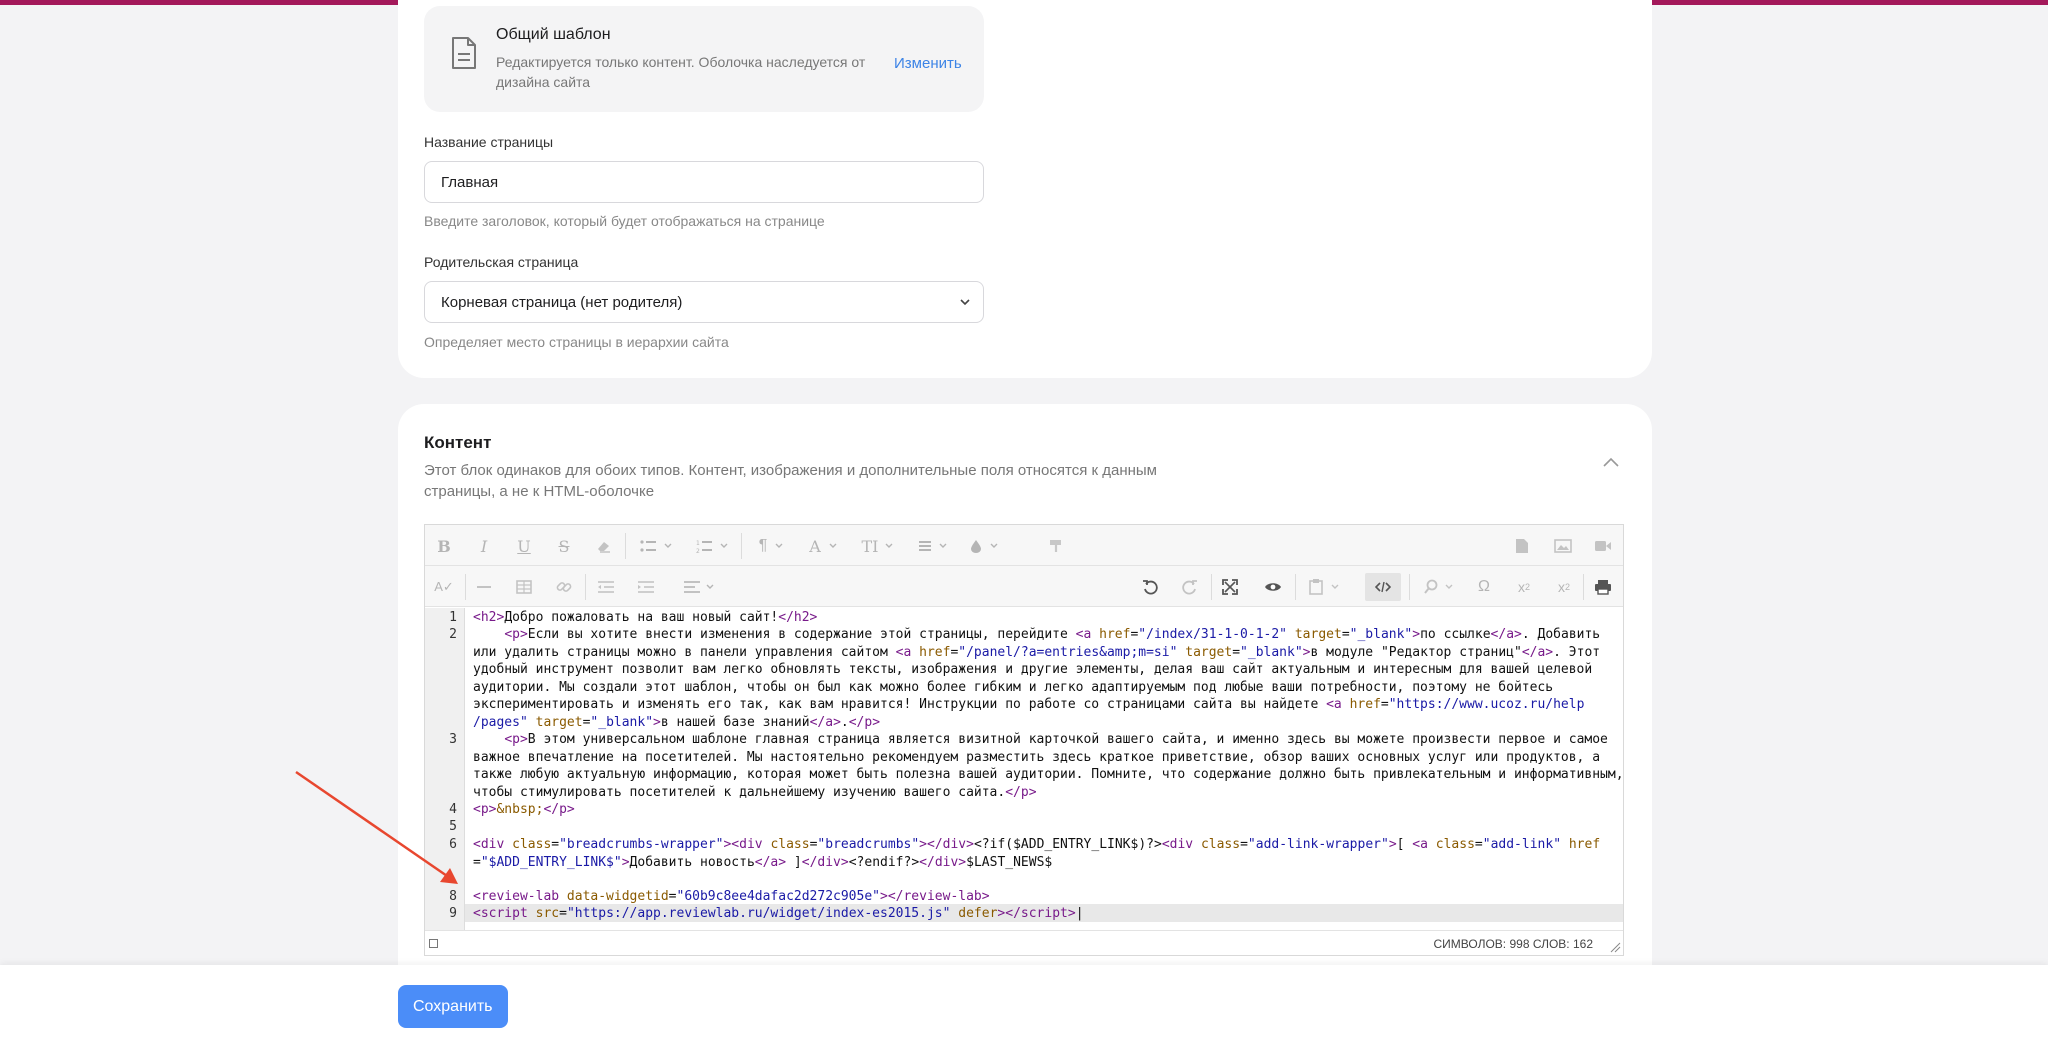  Describe the element at coordinates (704, 302) in the screenshot. I see `parent-page-select: Корневая страница (нет родителя)` at that location.